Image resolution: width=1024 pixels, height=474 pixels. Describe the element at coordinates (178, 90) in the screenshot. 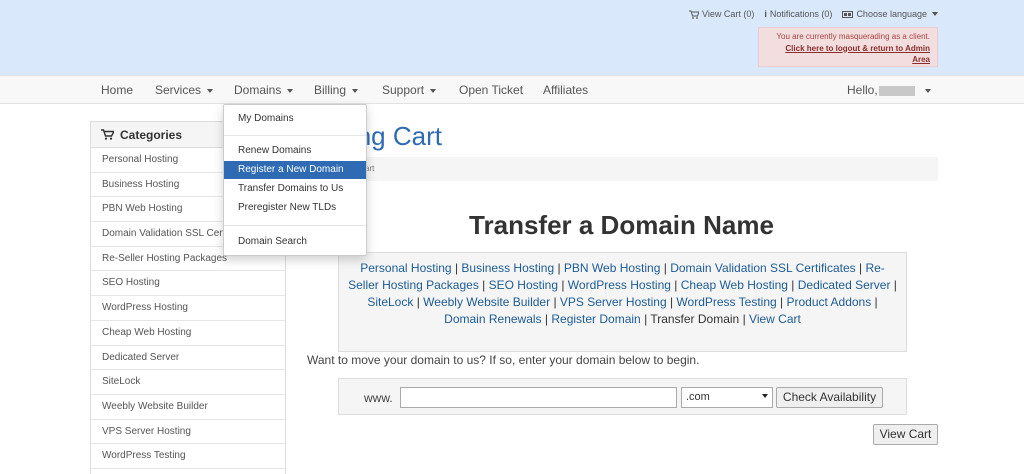

I see `nav-services-label: Services` at that location.